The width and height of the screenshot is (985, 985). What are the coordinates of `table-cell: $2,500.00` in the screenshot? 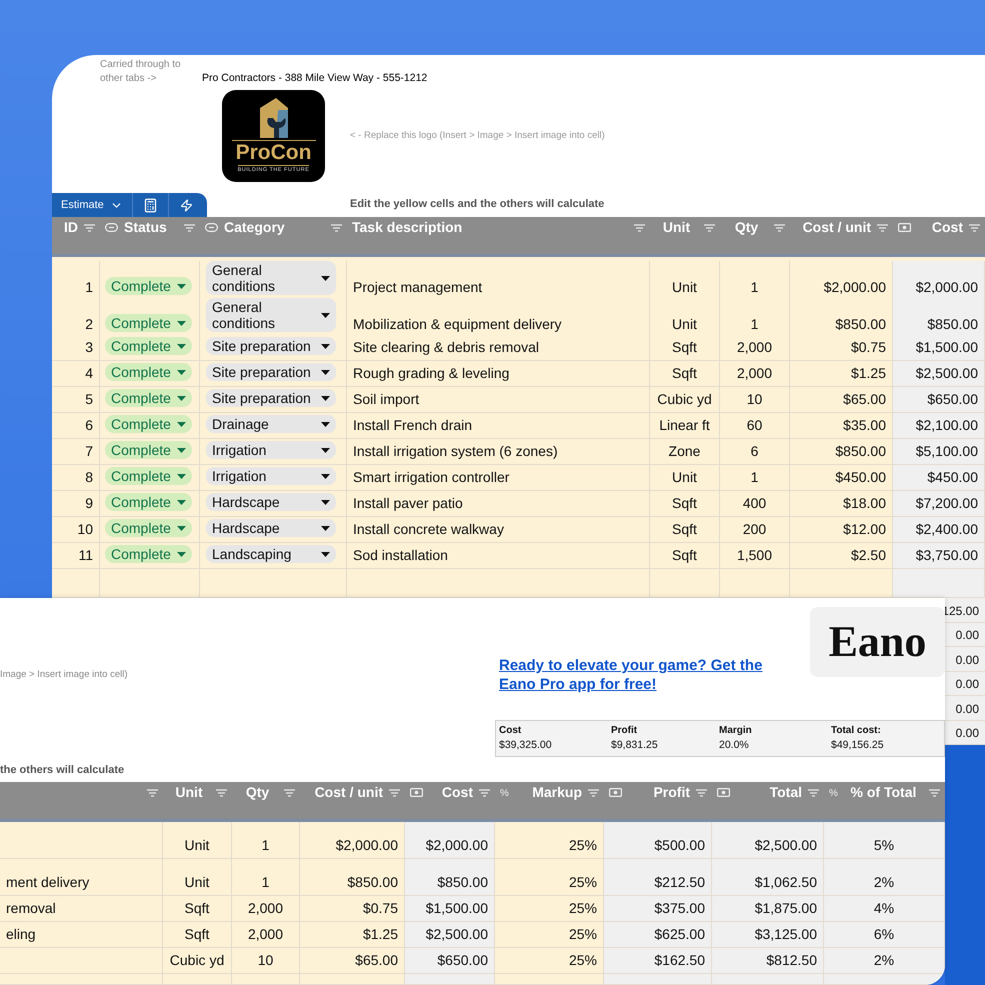 It's located at (768, 840).